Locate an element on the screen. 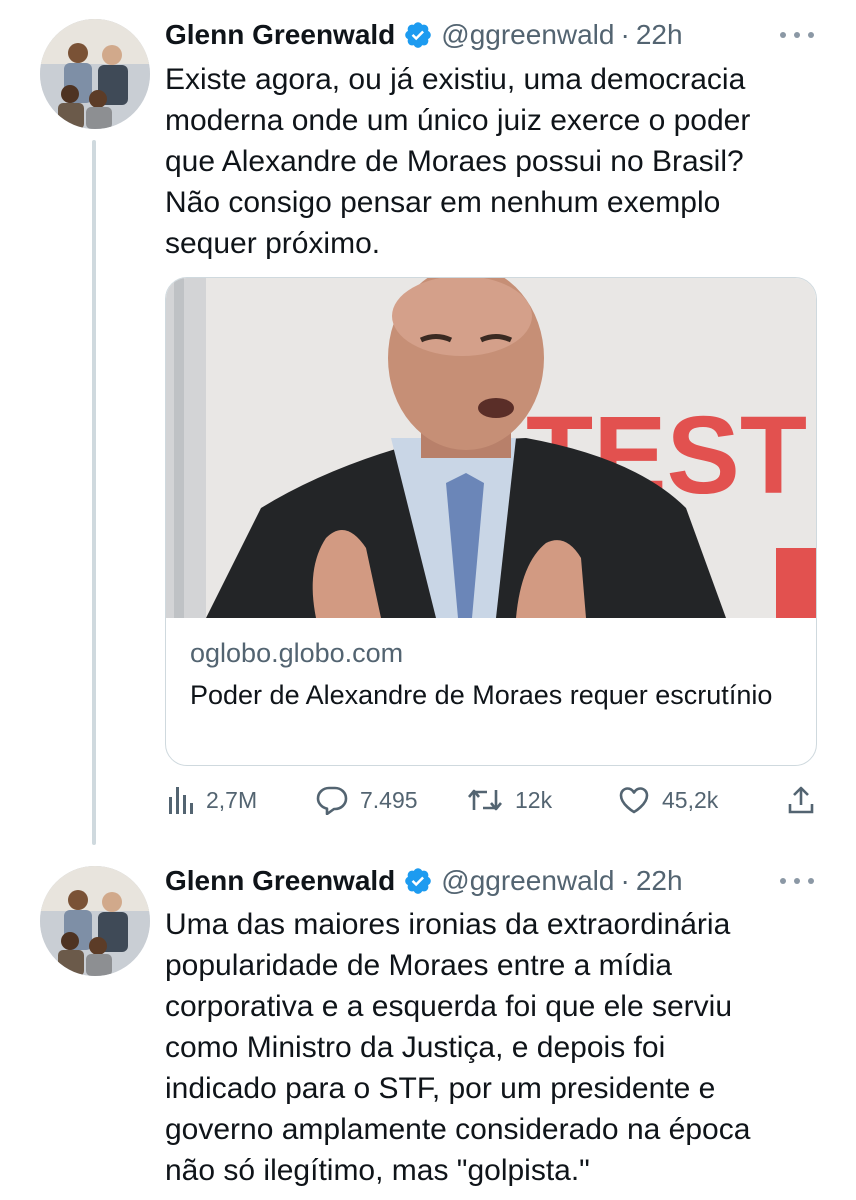 The height and width of the screenshot is (1200, 856). card-domain: oglobo.globo.com is located at coordinates (297, 653).